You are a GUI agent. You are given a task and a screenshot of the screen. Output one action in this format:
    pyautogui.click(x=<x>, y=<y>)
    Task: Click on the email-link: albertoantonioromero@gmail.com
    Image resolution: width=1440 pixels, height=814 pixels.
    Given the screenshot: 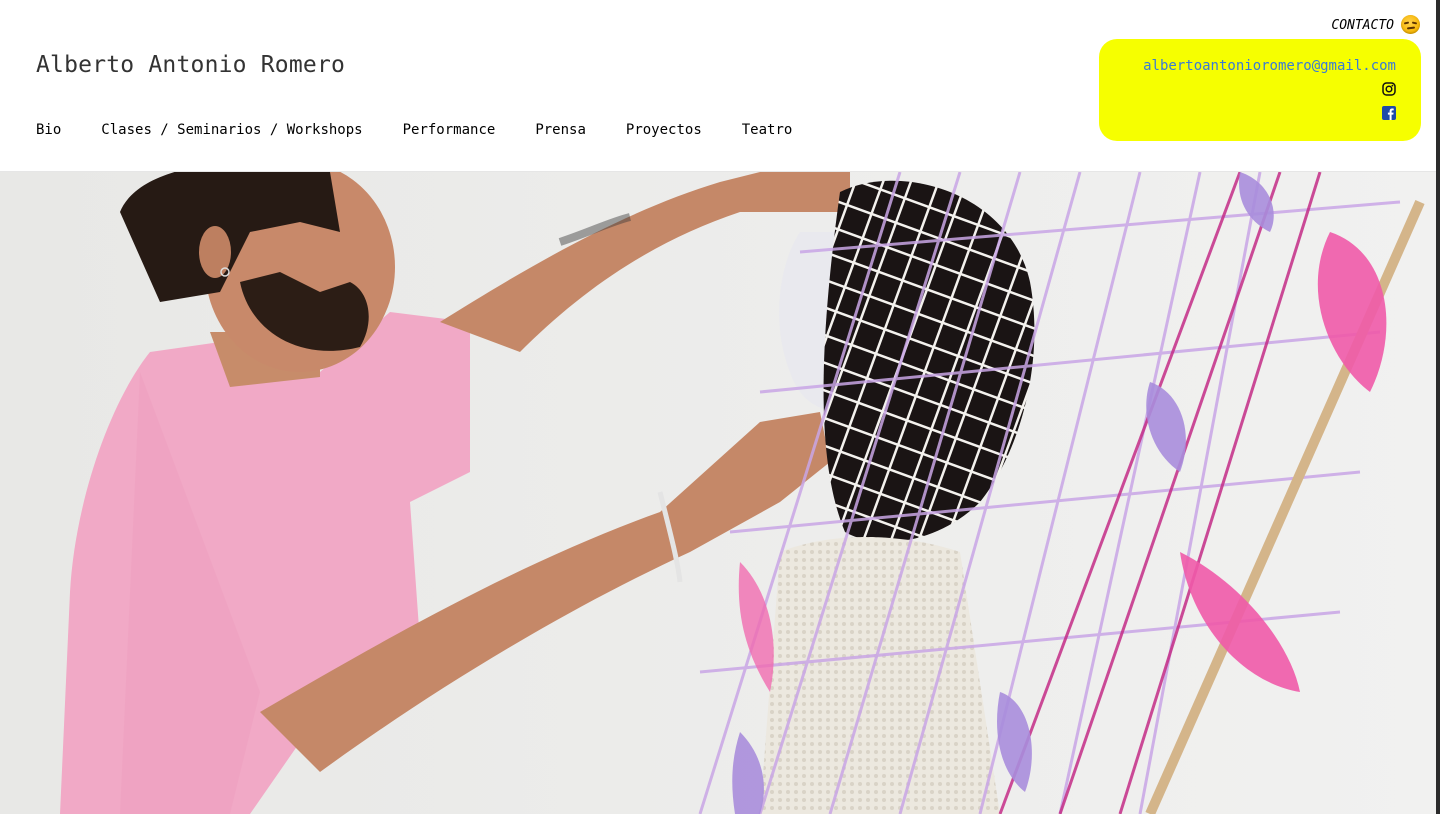 What is the action you would take?
    pyautogui.click(x=1269, y=66)
    